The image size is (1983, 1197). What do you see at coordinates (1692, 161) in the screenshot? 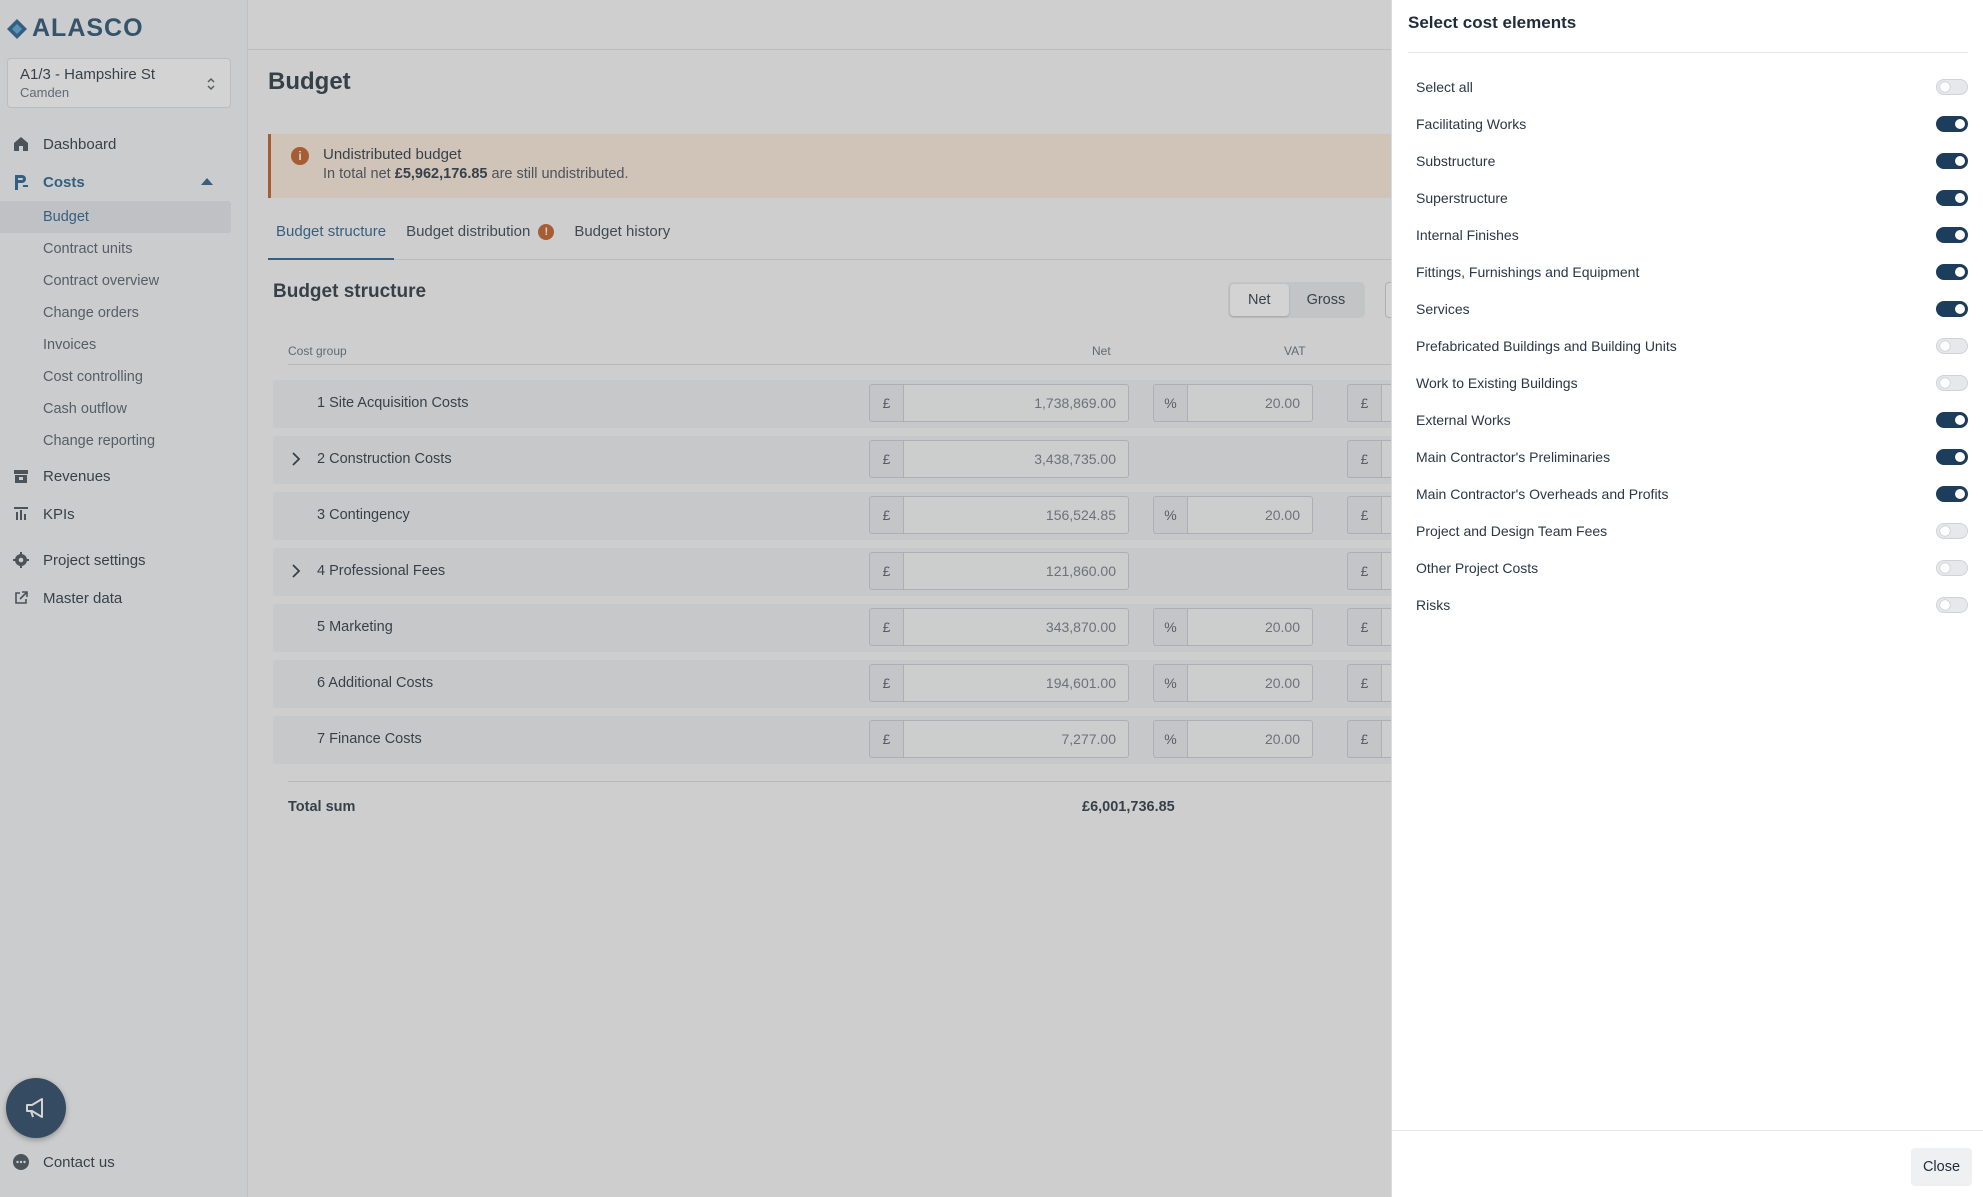
I see `cost-element-option: Substructure` at bounding box center [1692, 161].